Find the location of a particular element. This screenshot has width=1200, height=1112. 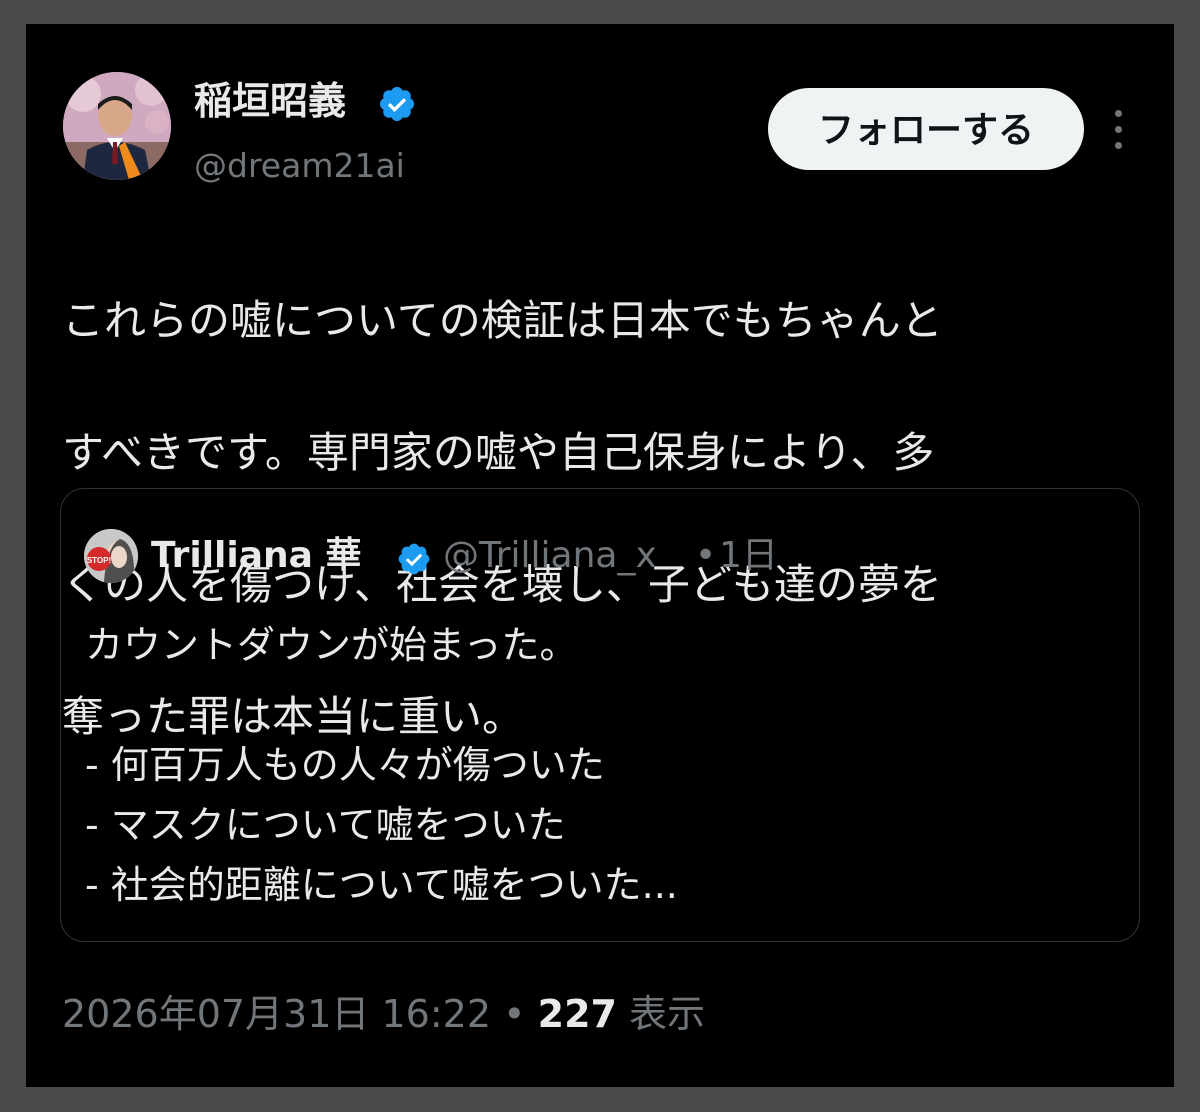

quote-author-avatar: STOP! is located at coordinates (111, 556).